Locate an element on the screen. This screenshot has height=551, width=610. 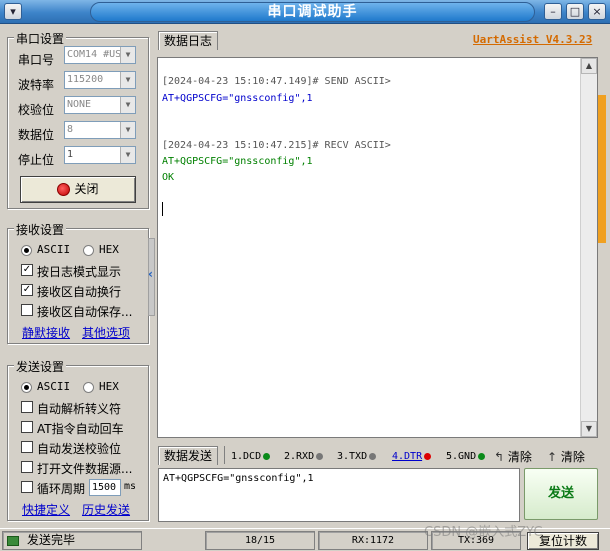
send-ascii-label: ASCII is located at coordinates (54, 386).